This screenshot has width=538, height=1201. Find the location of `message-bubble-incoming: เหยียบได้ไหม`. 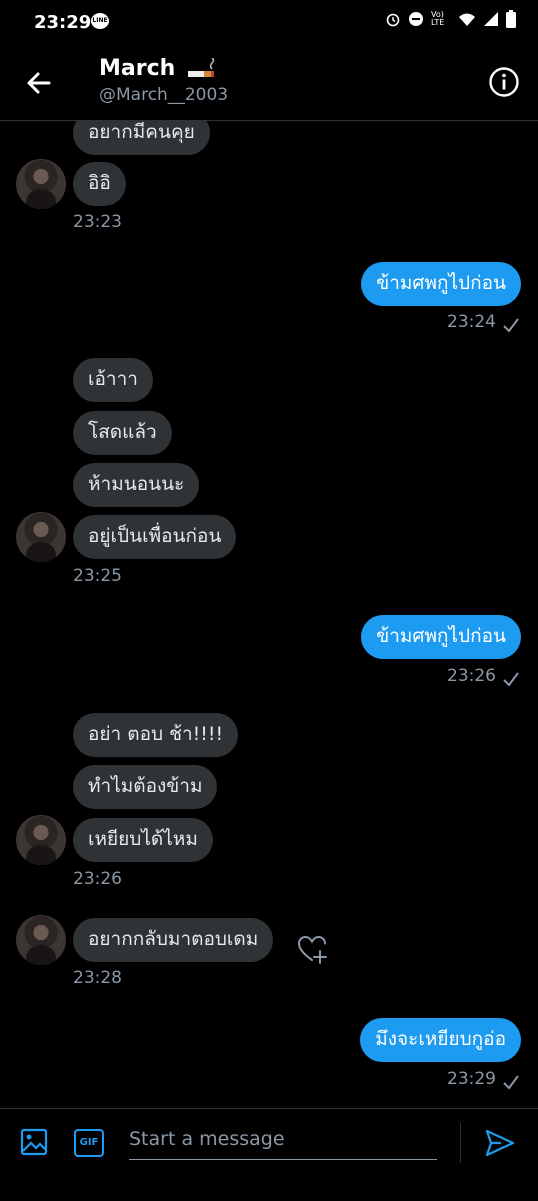

message-bubble-incoming: เหยียบได้ไหม is located at coordinates (143, 840).